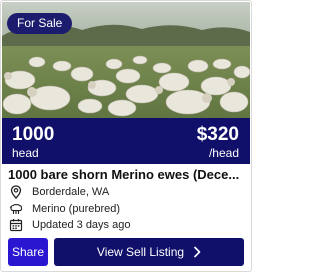  I want to click on location-text: Borderdale, WA, so click(71, 192).